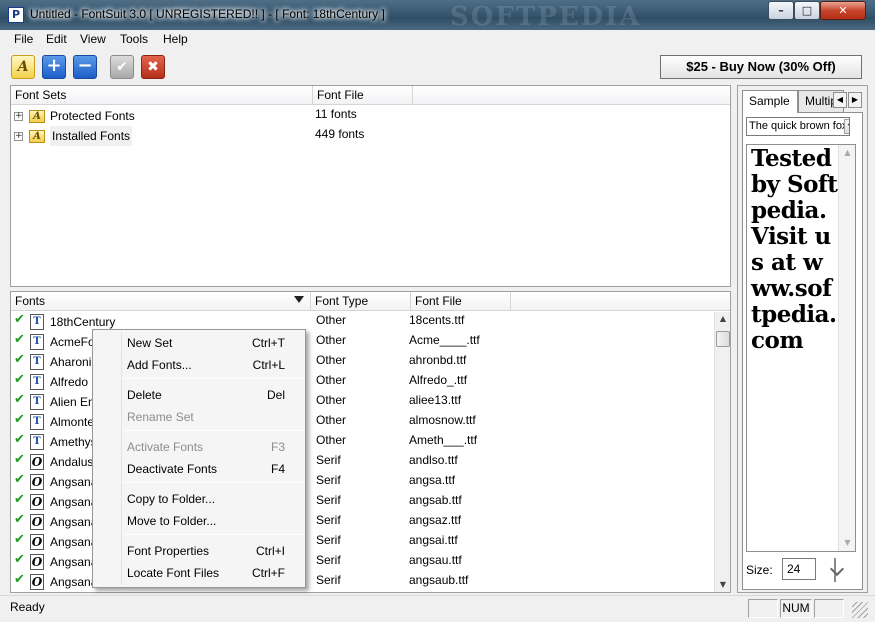 This screenshot has width=875, height=622. Describe the element at coordinates (134, 39) in the screenshot. I see `menu-tools: Tools` at that location.